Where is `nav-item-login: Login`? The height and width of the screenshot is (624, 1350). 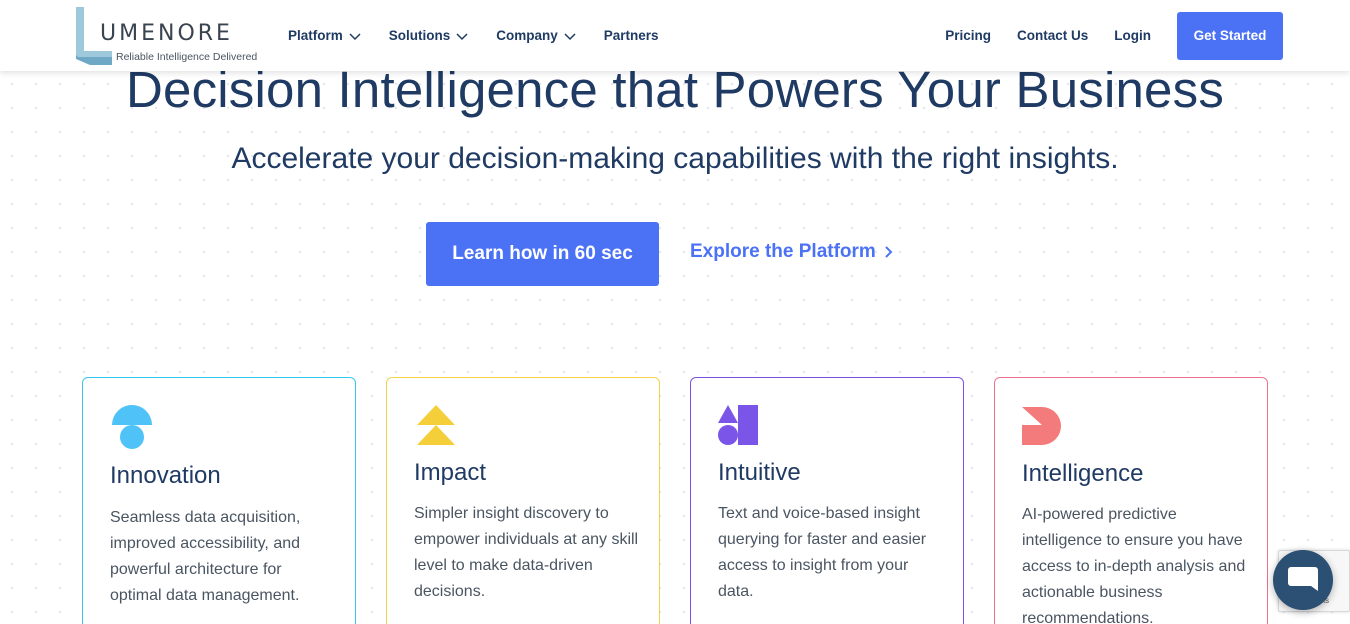 nav-item-login: Login is located at coordinates (1132, 35).